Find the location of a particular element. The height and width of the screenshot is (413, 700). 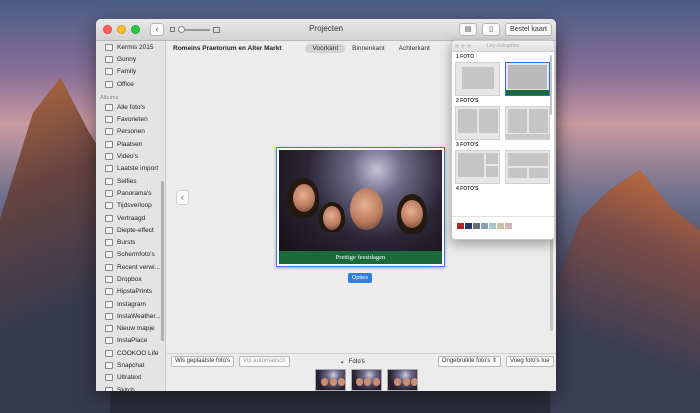

zoom-slider is located at coordinates (195, 29).